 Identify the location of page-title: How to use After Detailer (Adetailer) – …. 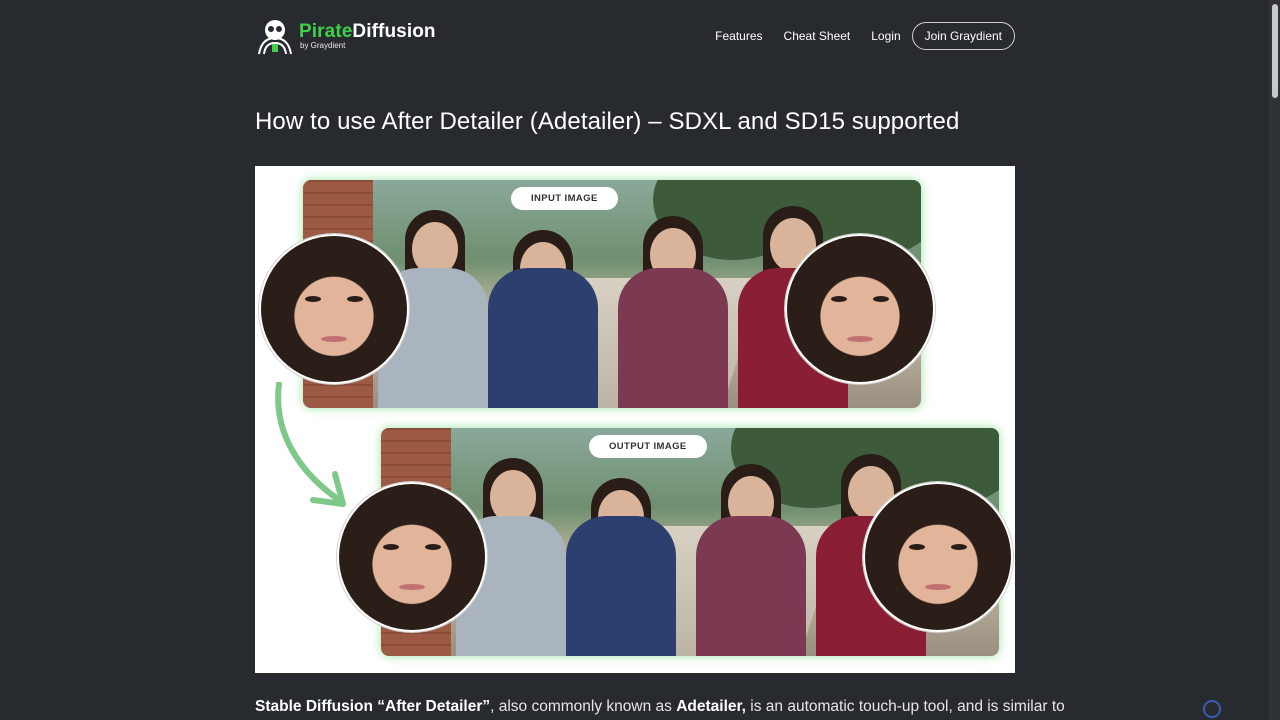
(607, 121).